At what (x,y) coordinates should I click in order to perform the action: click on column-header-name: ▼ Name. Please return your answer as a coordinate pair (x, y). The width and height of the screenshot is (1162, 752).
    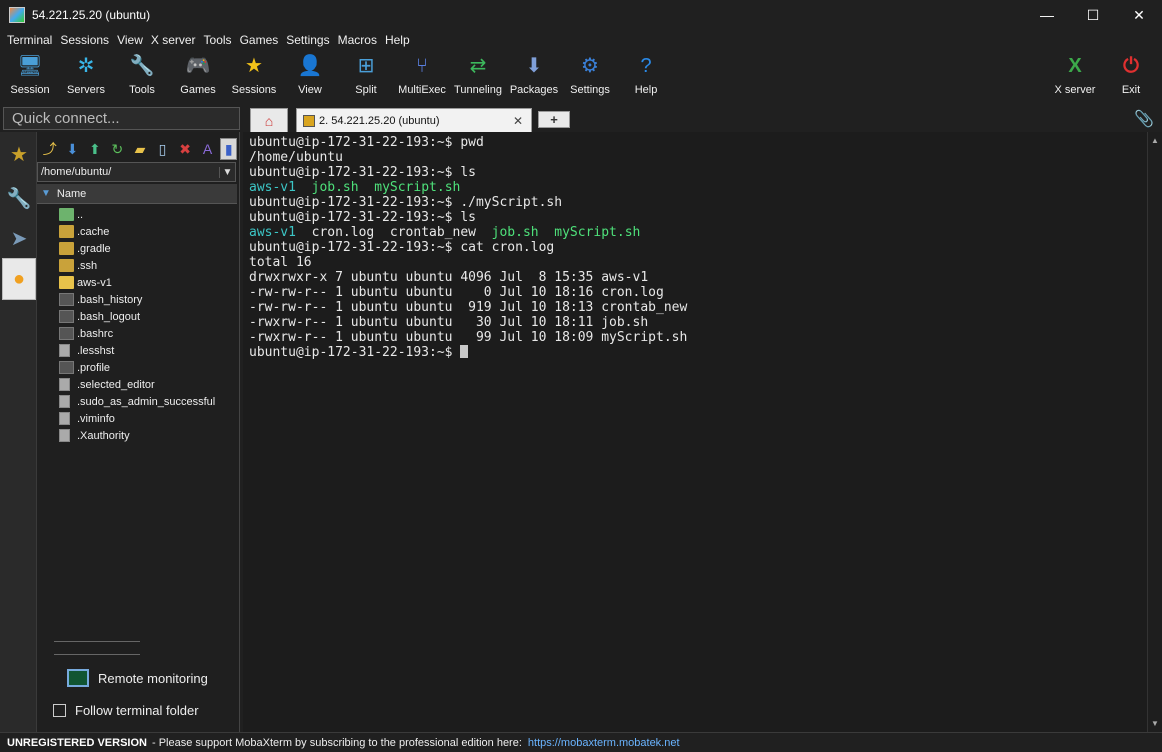
    Looking at the image, I should click on (137, 194).